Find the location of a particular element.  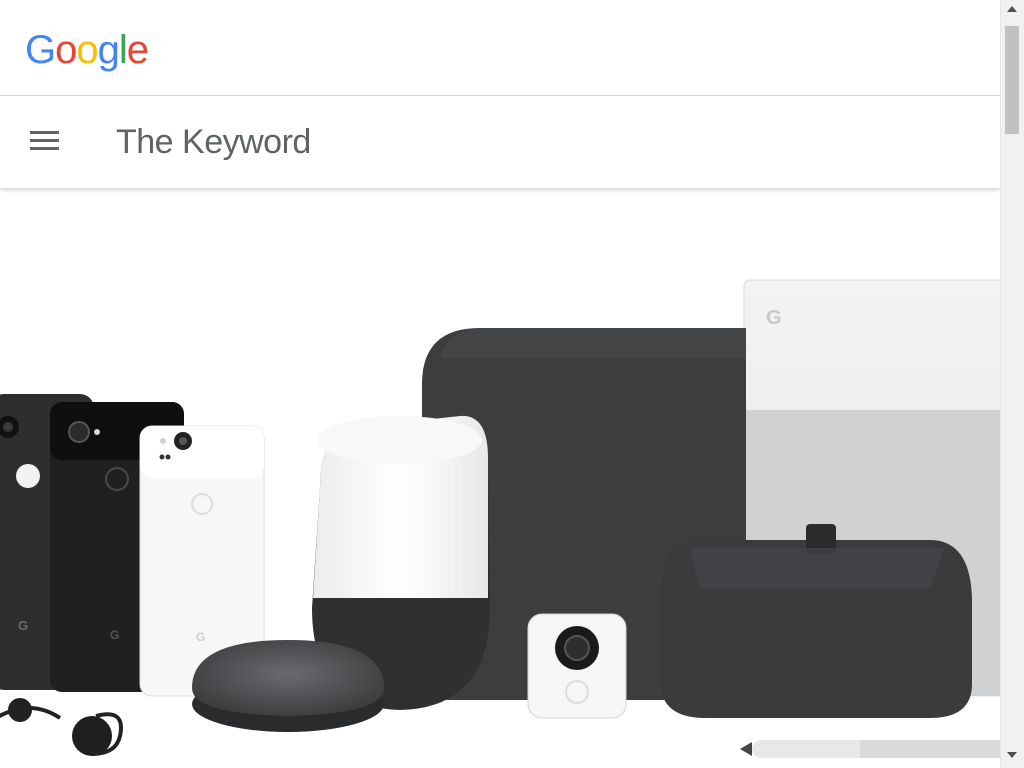

logo-letter: l is located at coordinates (123, 50).